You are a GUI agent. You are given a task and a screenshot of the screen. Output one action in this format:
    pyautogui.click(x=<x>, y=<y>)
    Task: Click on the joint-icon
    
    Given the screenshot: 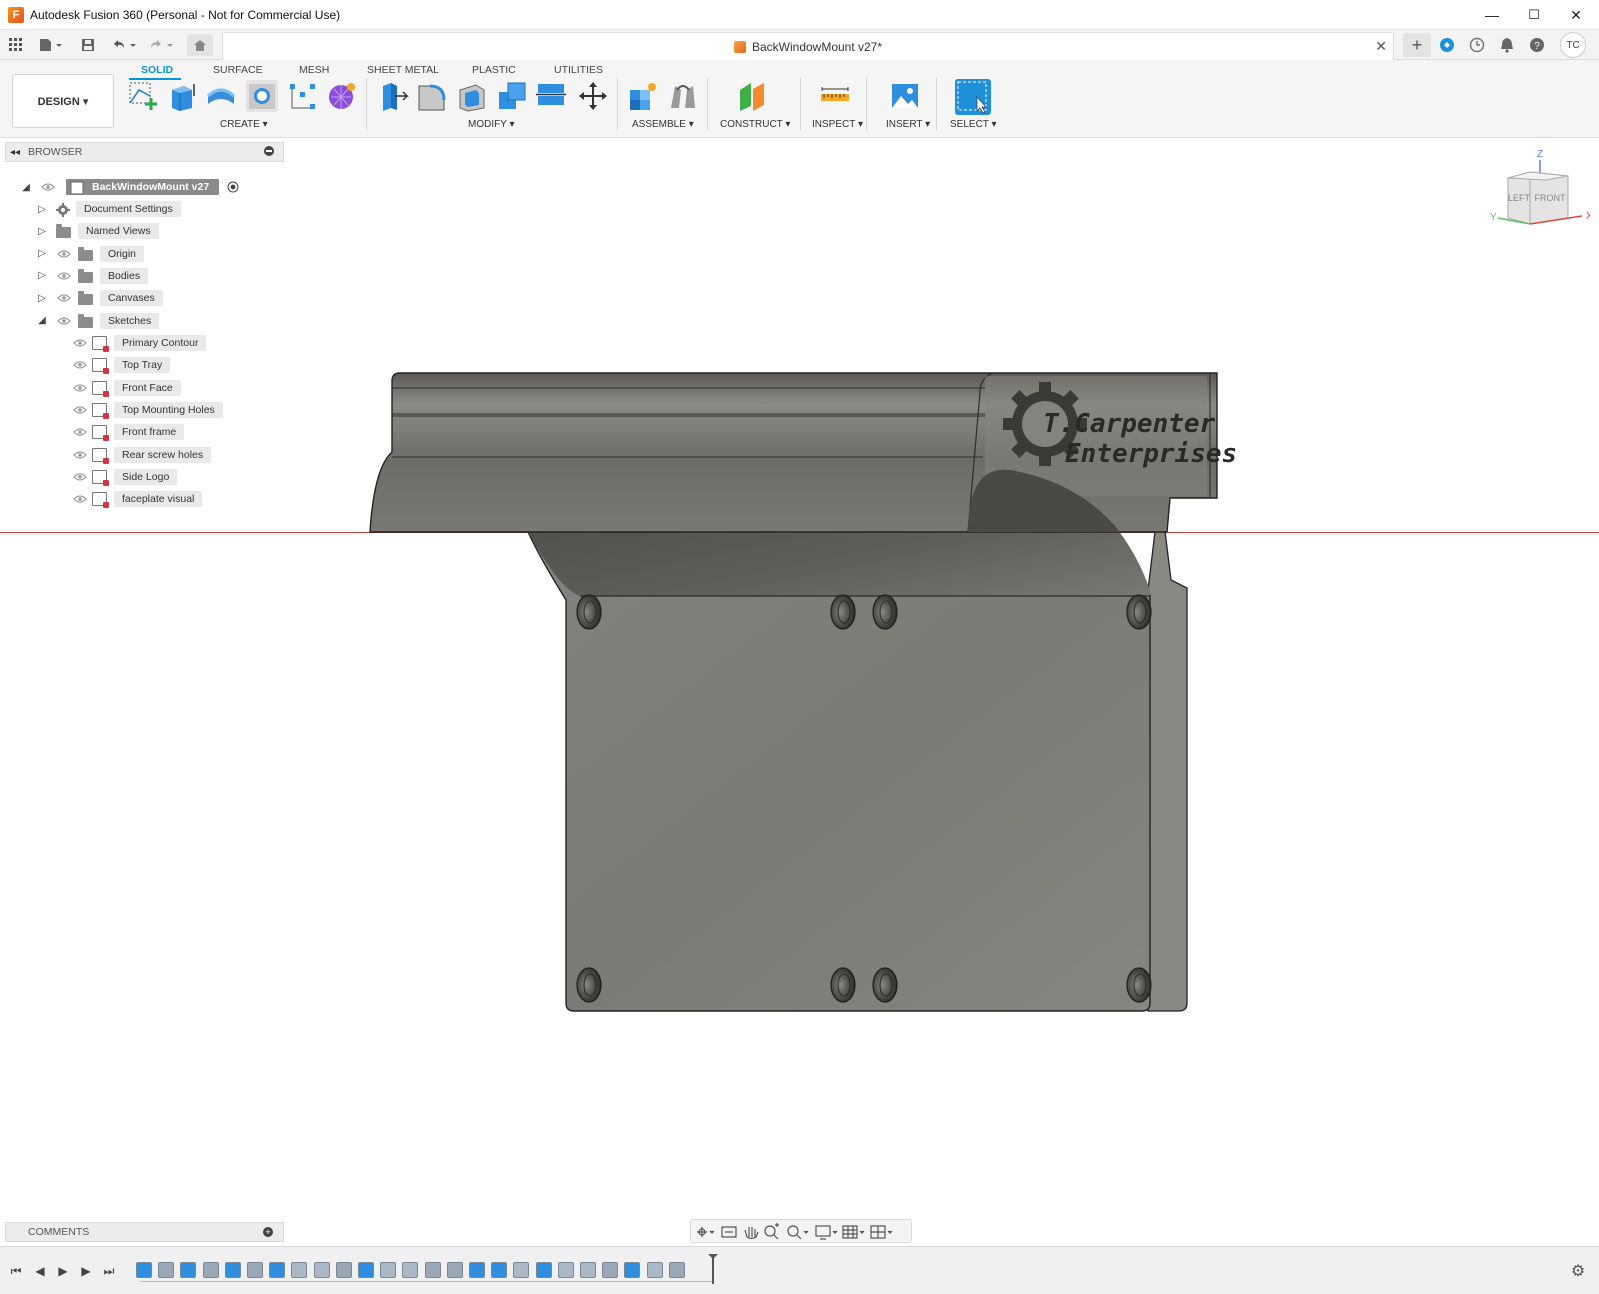 What is the action you would take?
    pyautogui.click(x=683, y=96)
    